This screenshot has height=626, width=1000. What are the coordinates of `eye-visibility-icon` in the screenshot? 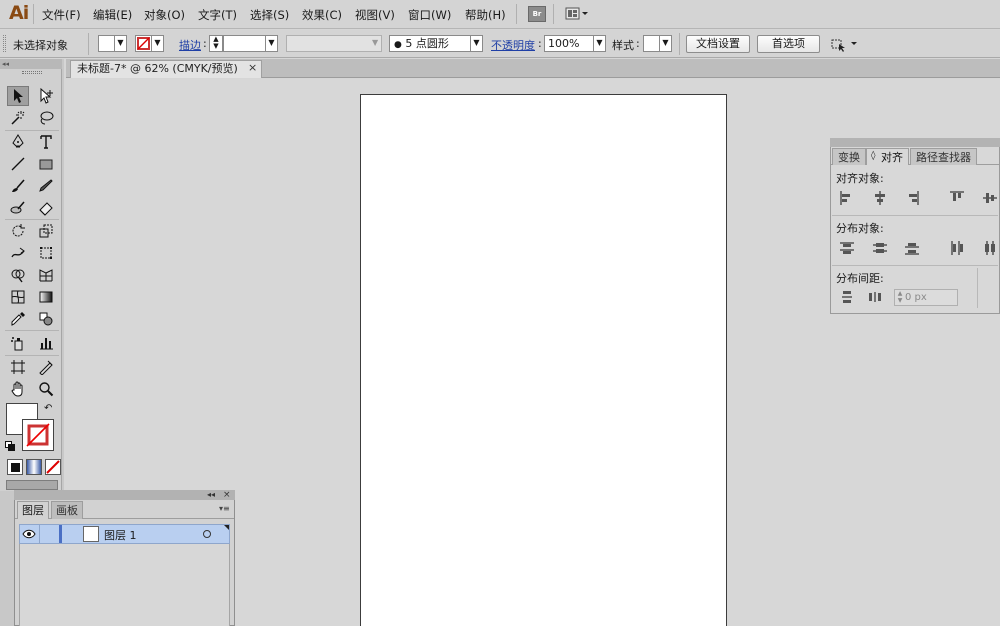 It's located at (29, 534).